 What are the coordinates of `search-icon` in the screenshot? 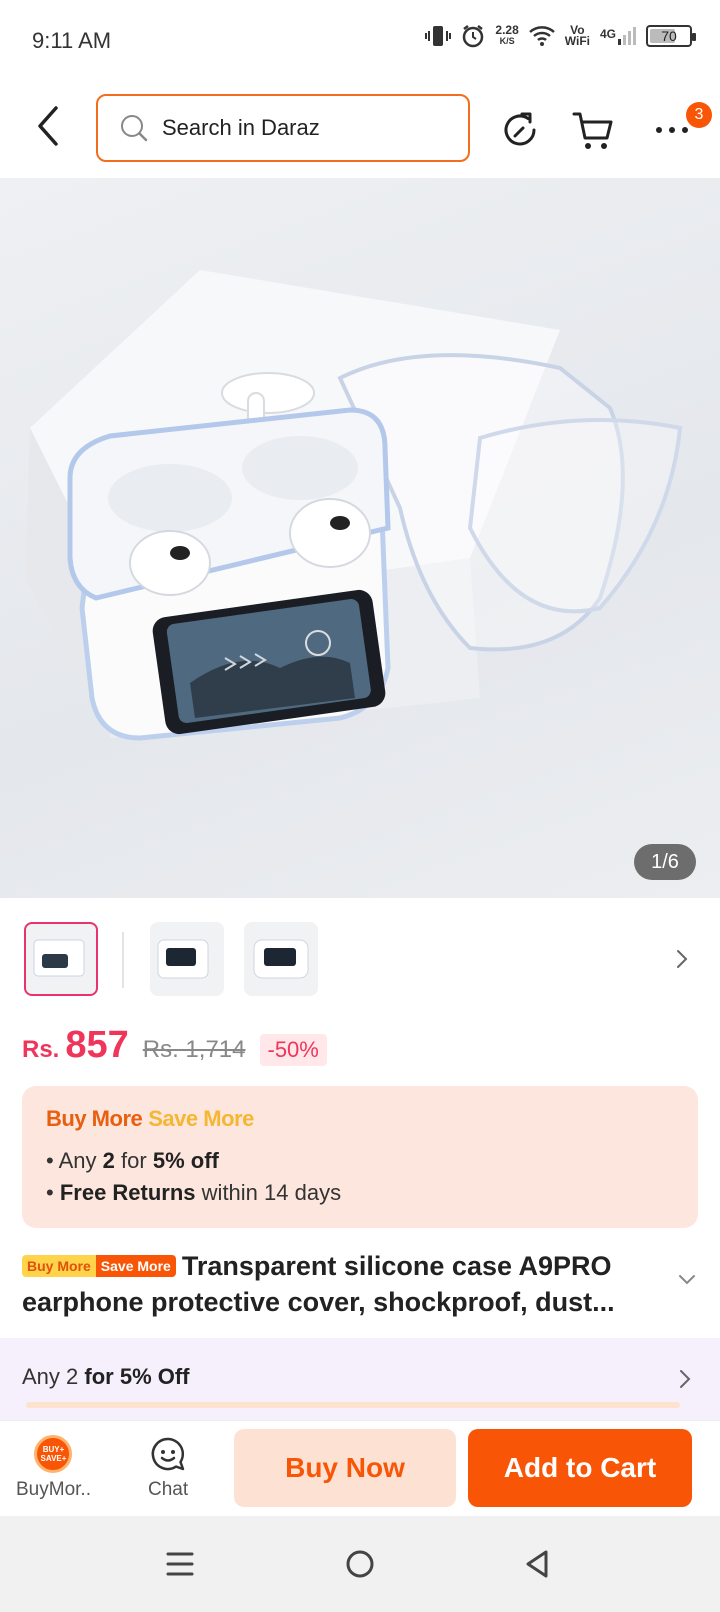 It's located at (134, 128).